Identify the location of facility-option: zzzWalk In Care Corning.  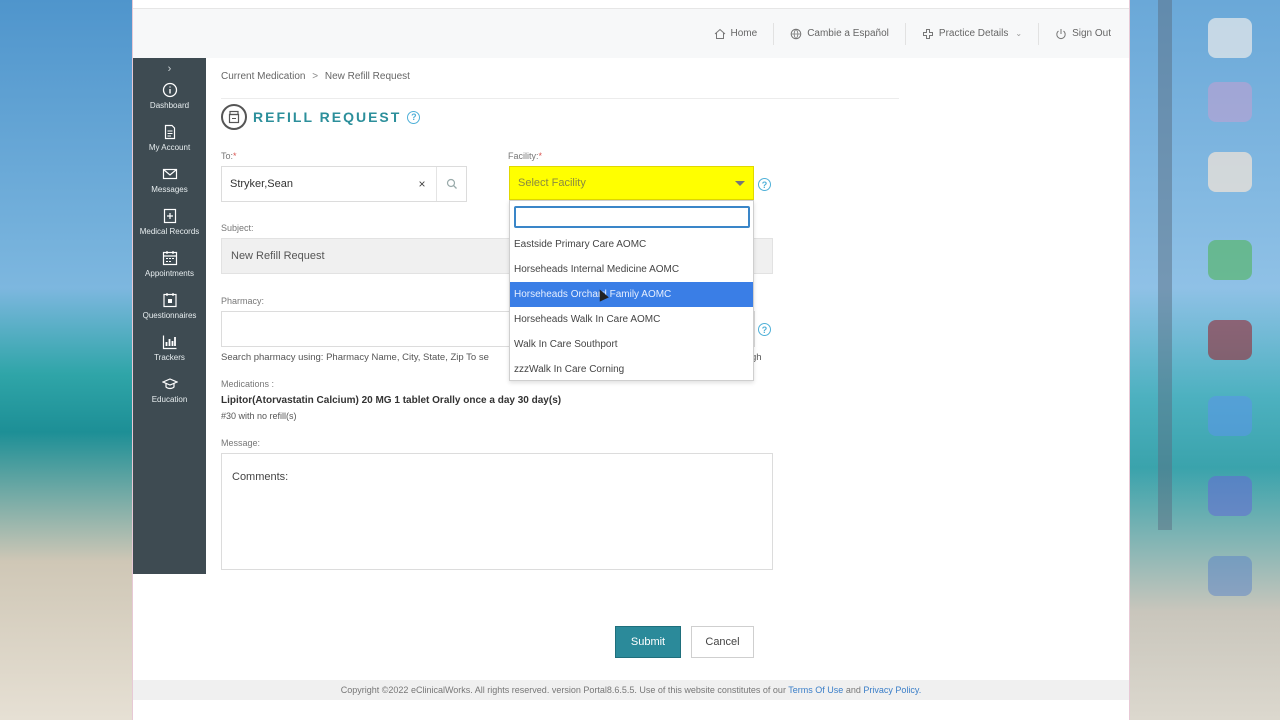
(631, 369).